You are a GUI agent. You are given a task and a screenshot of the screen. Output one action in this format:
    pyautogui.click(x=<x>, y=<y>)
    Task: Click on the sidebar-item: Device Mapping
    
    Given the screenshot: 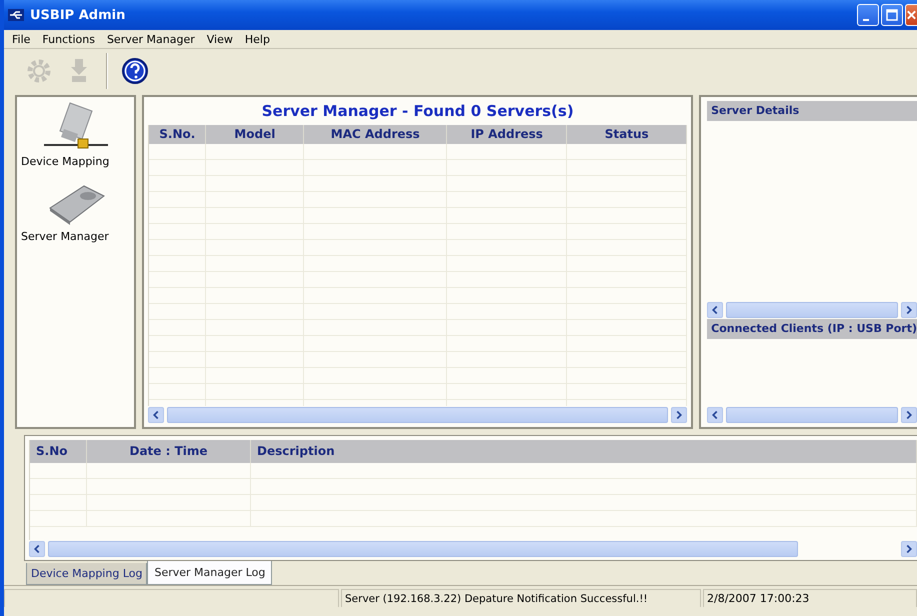 What is the action you would take?
    pyautogui.click(x=75, y=133)
    